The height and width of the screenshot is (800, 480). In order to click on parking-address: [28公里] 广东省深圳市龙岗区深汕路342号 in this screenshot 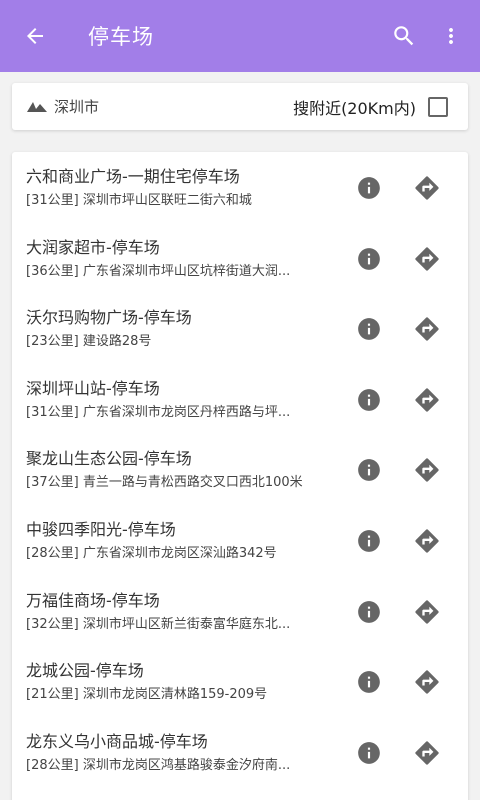, I will do `click(151, 553)`.